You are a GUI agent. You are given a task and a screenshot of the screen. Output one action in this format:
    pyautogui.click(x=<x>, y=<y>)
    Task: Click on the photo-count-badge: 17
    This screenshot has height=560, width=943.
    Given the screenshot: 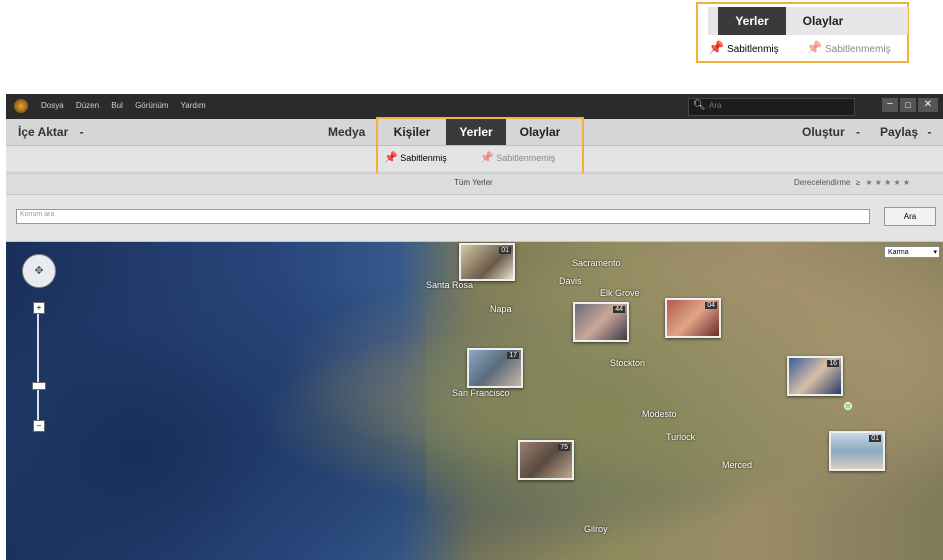 What is the action you would take?
    pyautogui.click(x=513, y=355)
    